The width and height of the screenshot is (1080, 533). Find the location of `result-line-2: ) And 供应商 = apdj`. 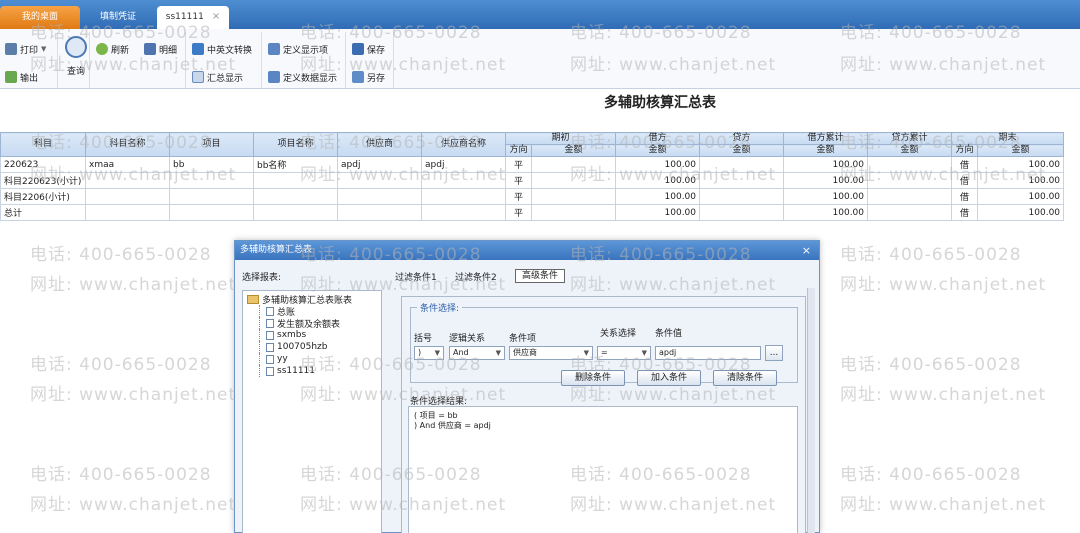

result-line-2: ) And 供应商 = apdj is located at coordinates (452, 425).